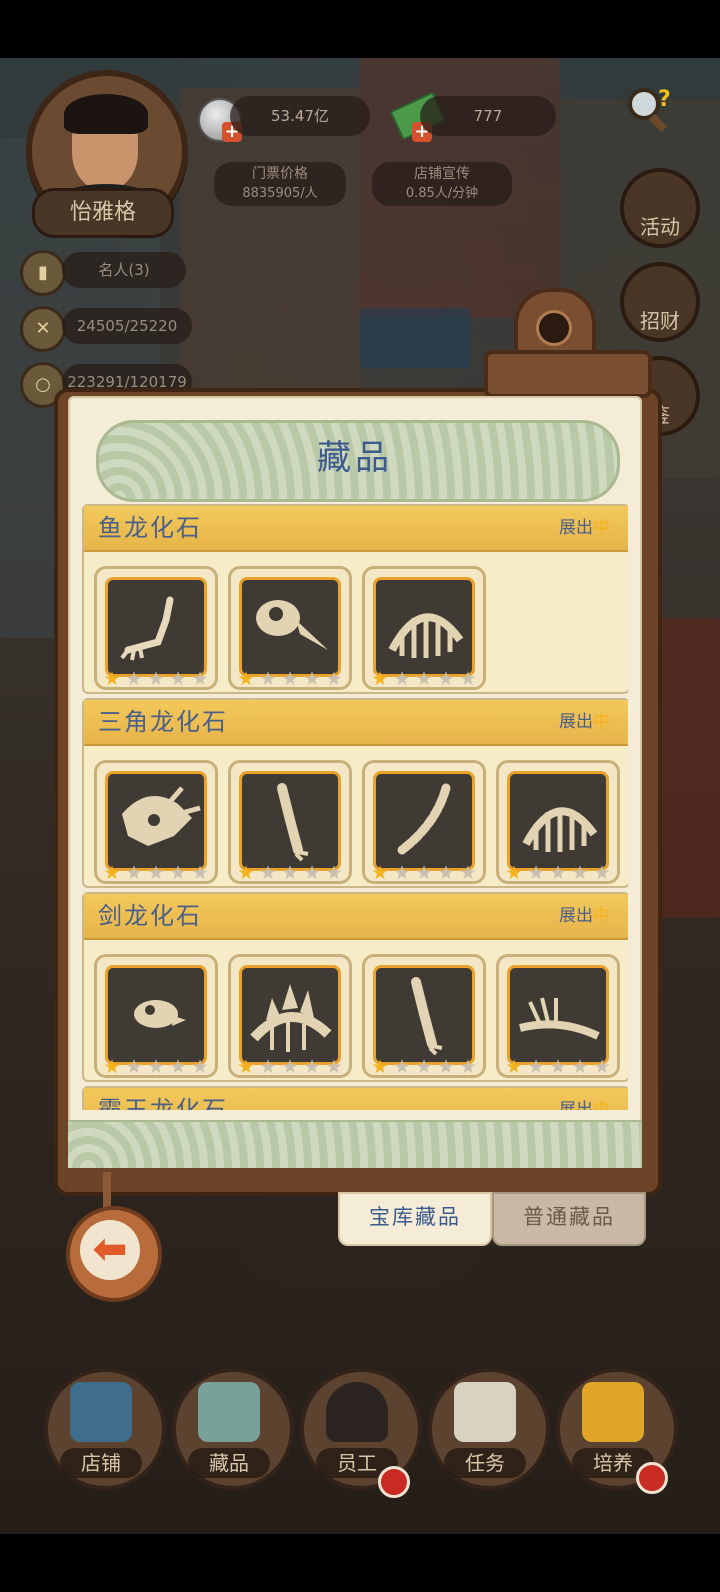 The height and width of the screenshot is (1592, 720). What do you see at coordinates (415, 1219) in the screenshot?
I see `tab-vault-collection: 宝库藏品` at bounding box center [415, 1219].